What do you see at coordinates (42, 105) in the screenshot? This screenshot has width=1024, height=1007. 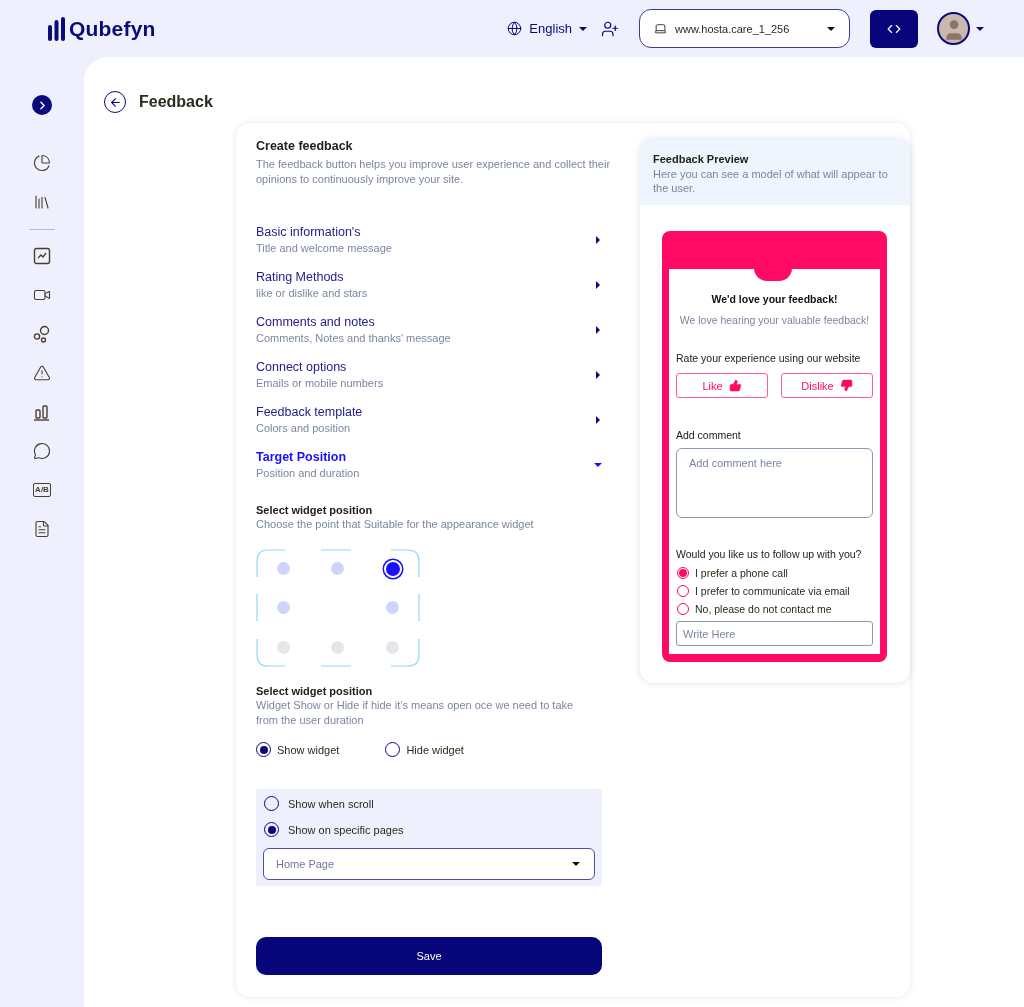 I see `expand-sidebar-button` at bounding box center [42, 105].